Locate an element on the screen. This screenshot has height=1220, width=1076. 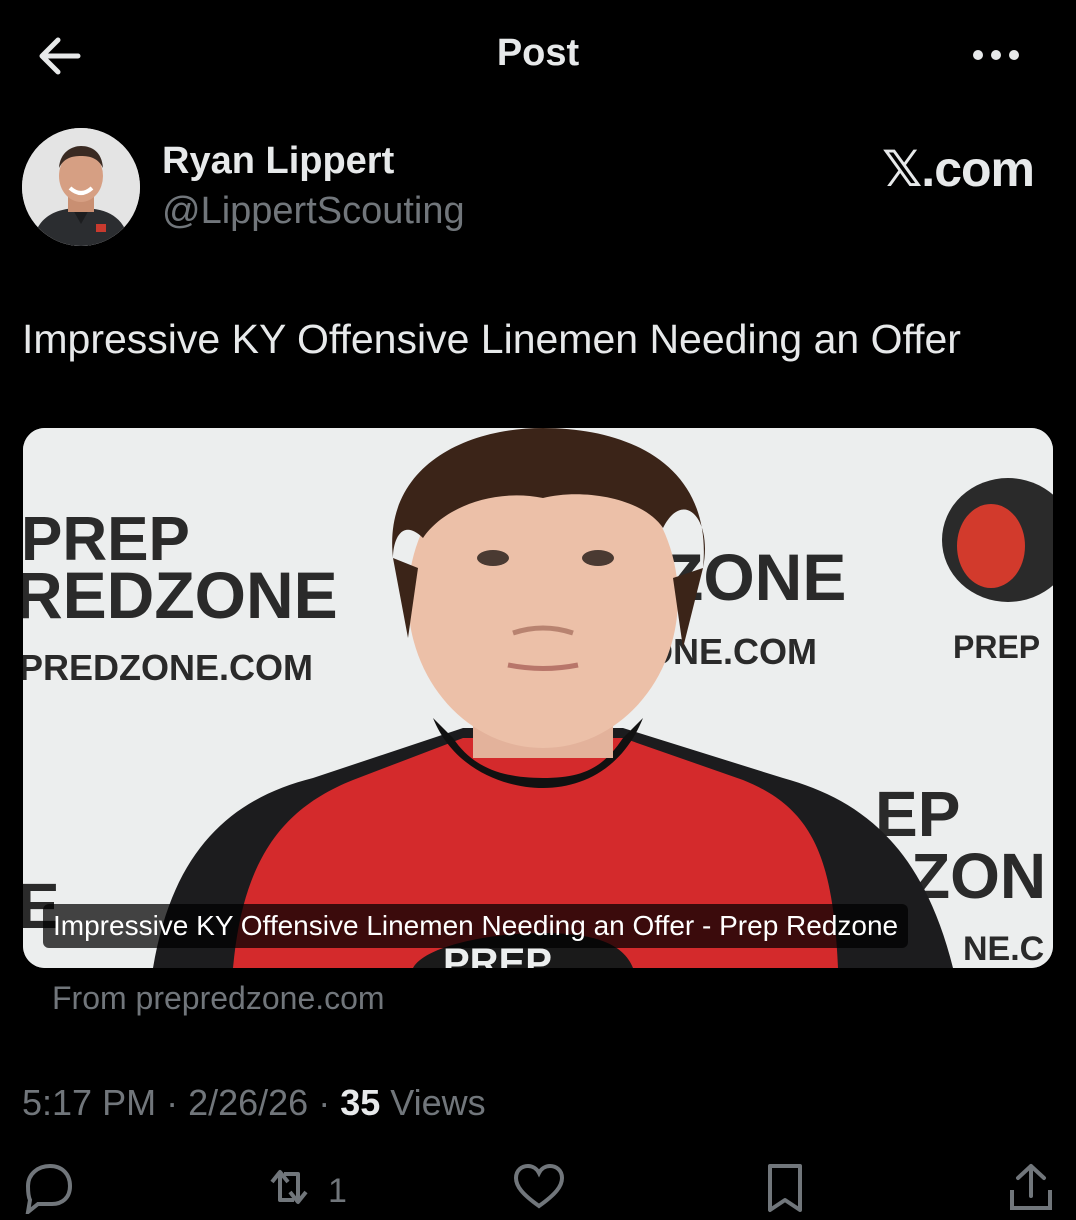
page-title: Post is located at coordinates (538, 53).